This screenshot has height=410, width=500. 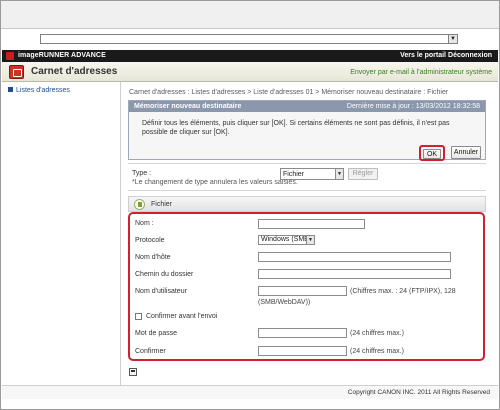 I want to click on folder-icon, so click(x=139, y=204).